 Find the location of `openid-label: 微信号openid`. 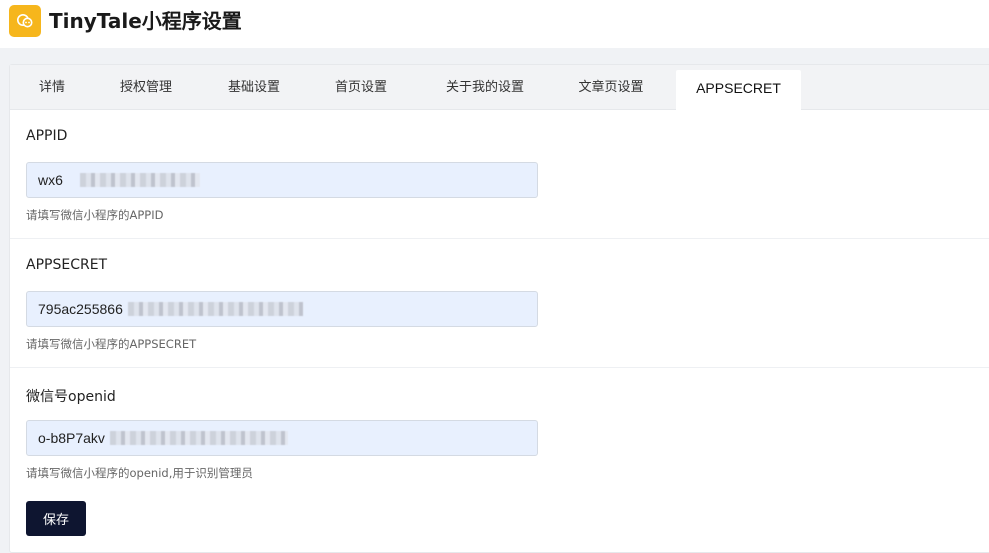

openid-label: 微信号openid is located at coordinates (71, 397).